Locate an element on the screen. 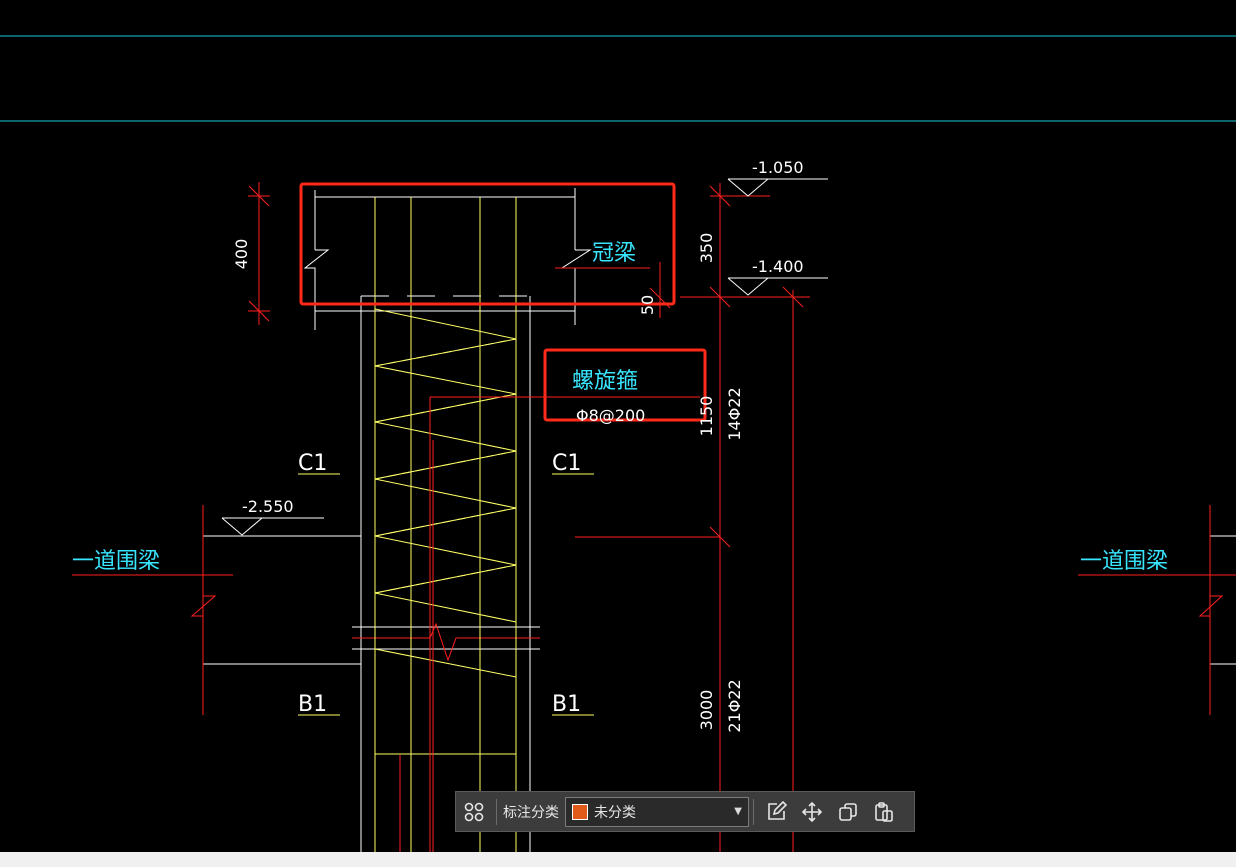  annotation-toolbar: 标注分类 未分类 ▼ is located at coordinates (685, 811).